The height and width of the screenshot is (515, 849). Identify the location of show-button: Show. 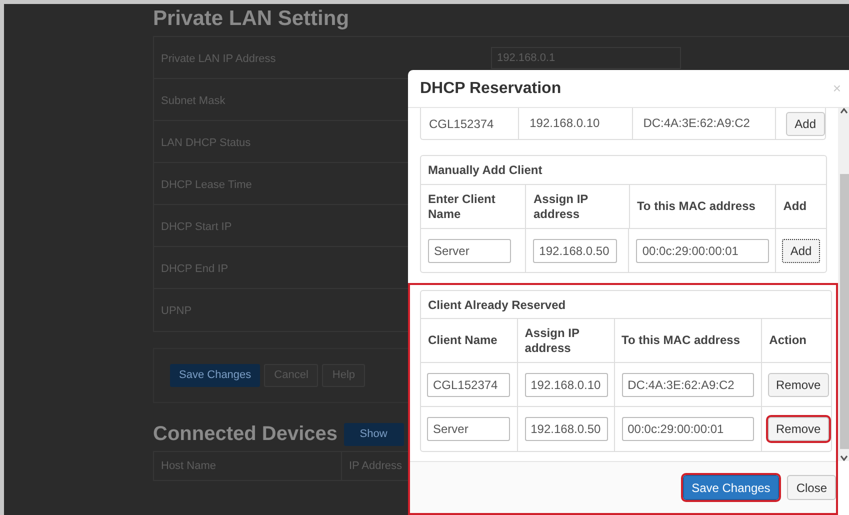
(374, 434).